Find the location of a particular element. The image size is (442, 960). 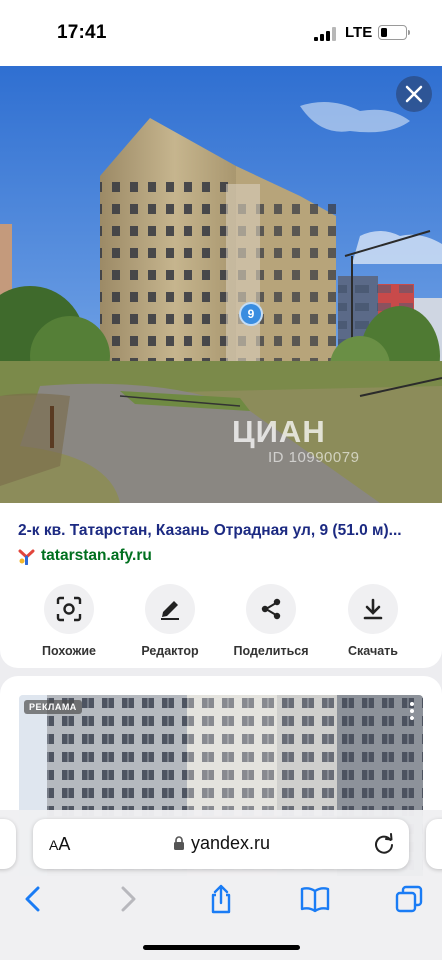

pencil-icon is located at coordinates (170, 610).